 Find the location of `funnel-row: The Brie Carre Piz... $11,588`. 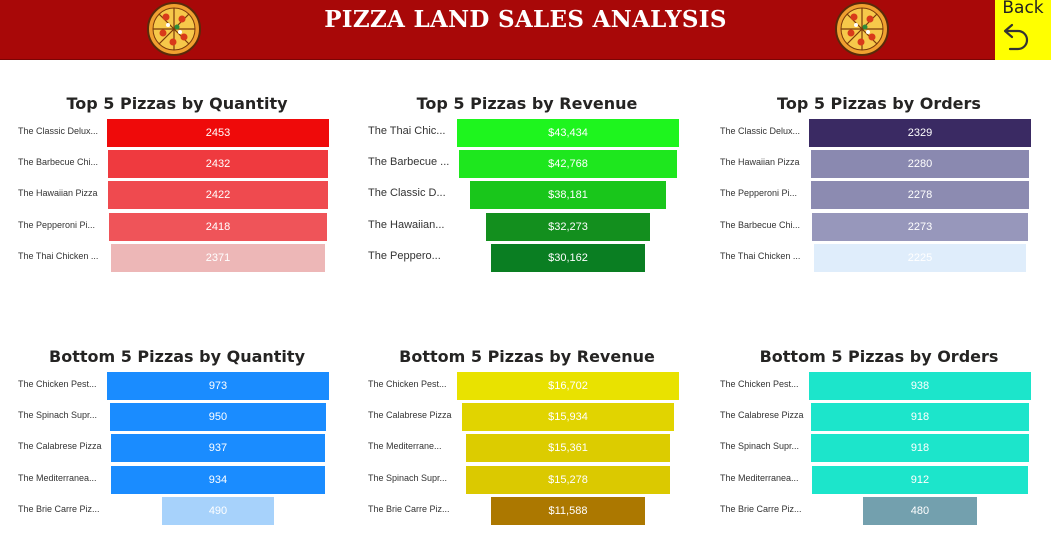

funnel-row: The Brie Carre Piz... $11,588 is located at coordinates (527, 510).